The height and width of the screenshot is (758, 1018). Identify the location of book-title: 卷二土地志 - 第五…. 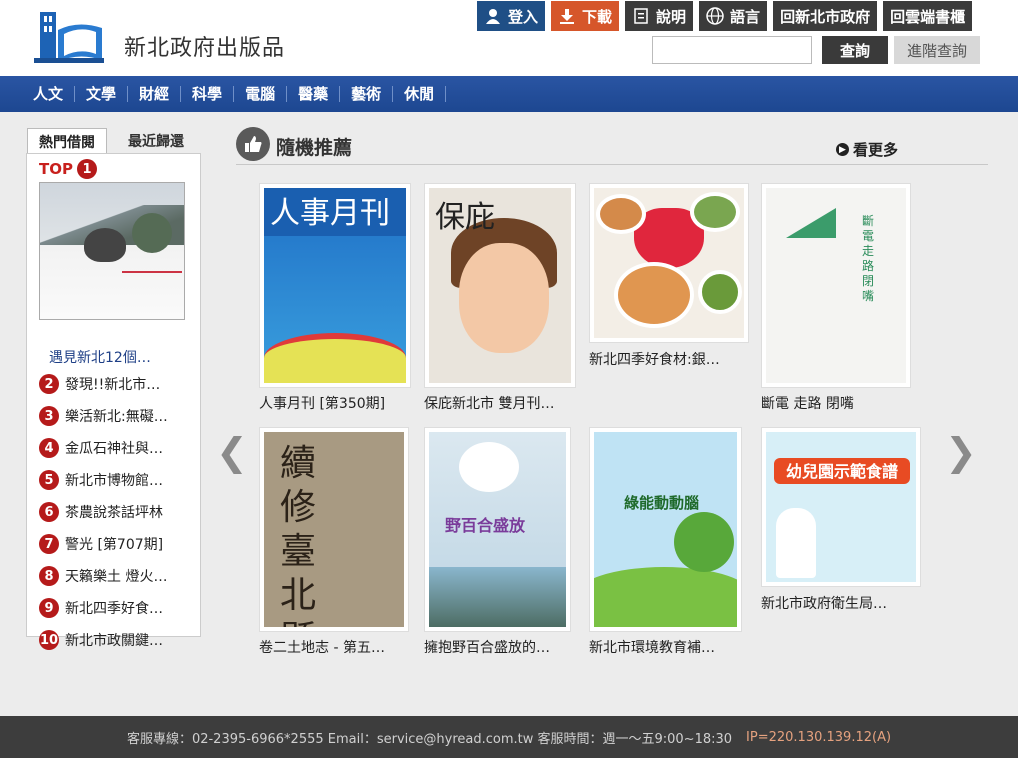
(322, 647).